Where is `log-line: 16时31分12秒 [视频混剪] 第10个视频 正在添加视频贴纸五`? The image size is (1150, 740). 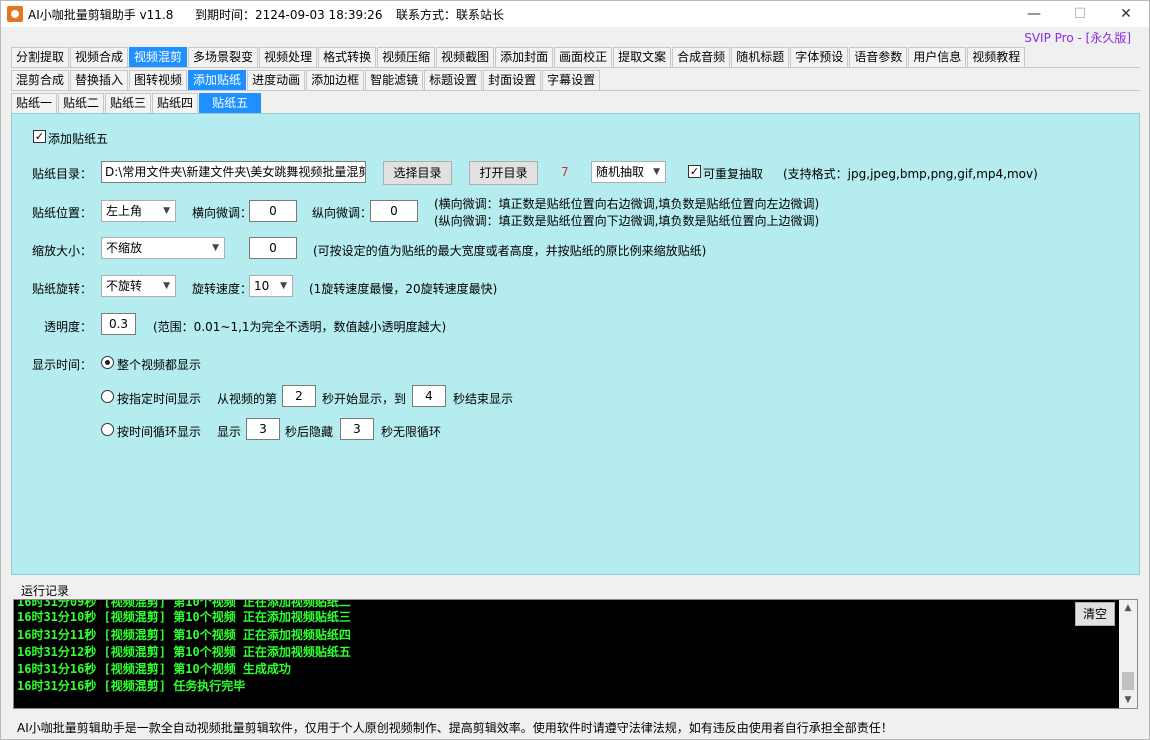
log-line: 16时31分12秒 [视频混剪] 第10个视频 正在添加视频贴纸五 is located at coordinates (184, 652).